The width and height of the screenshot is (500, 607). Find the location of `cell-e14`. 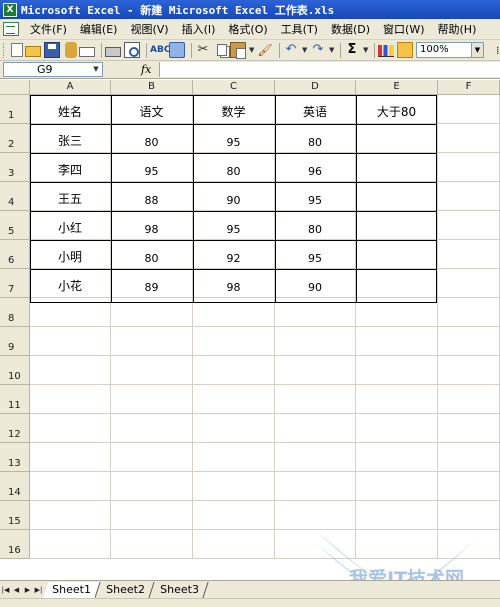

cell-e14 is located at coordinates (397, 486).